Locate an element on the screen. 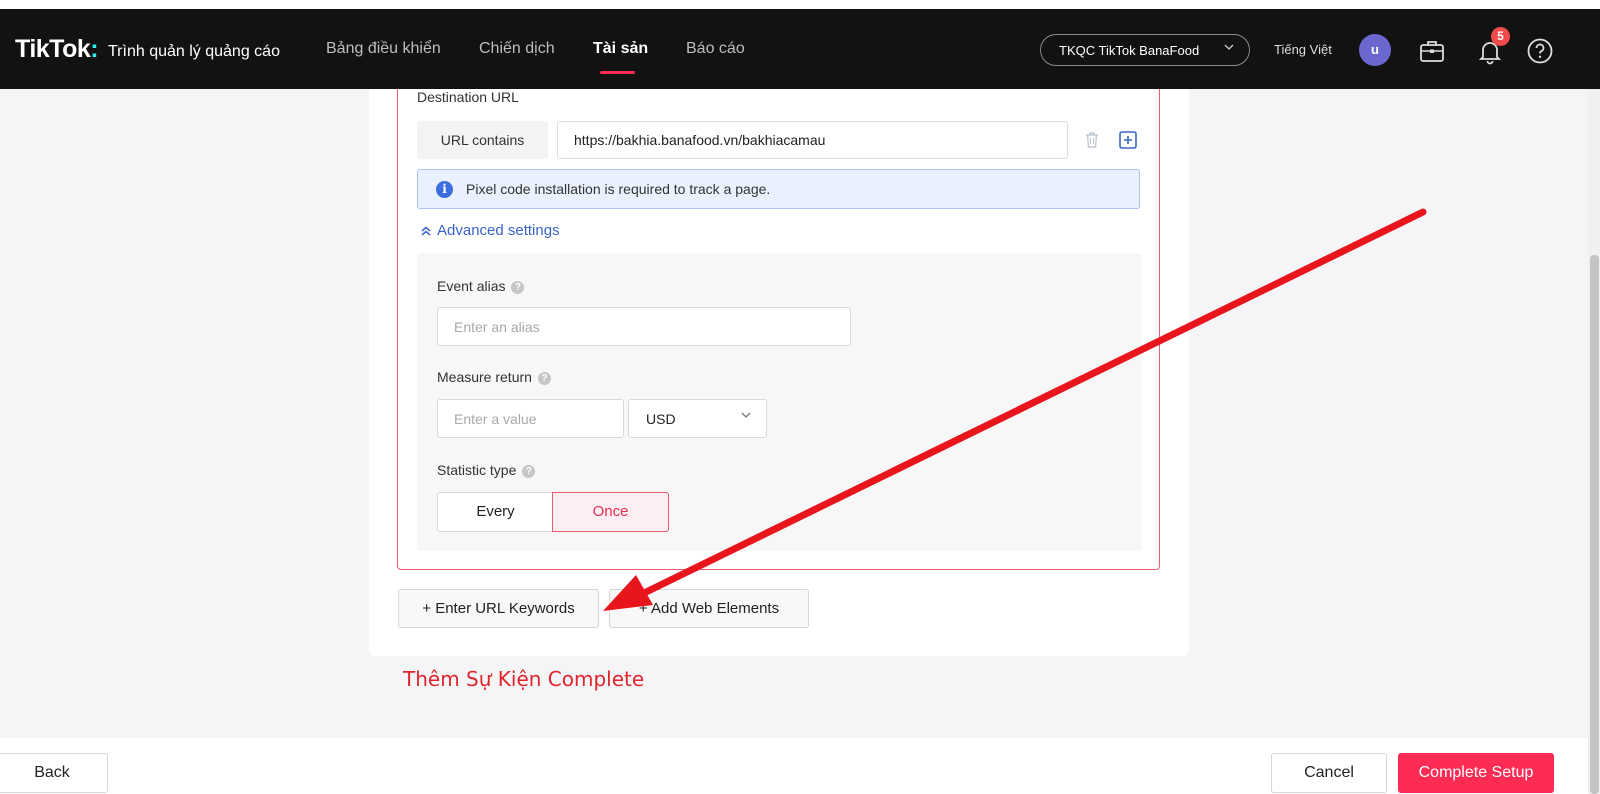  tiktok-logo: TikTok: is located at coordinates (57, 49).